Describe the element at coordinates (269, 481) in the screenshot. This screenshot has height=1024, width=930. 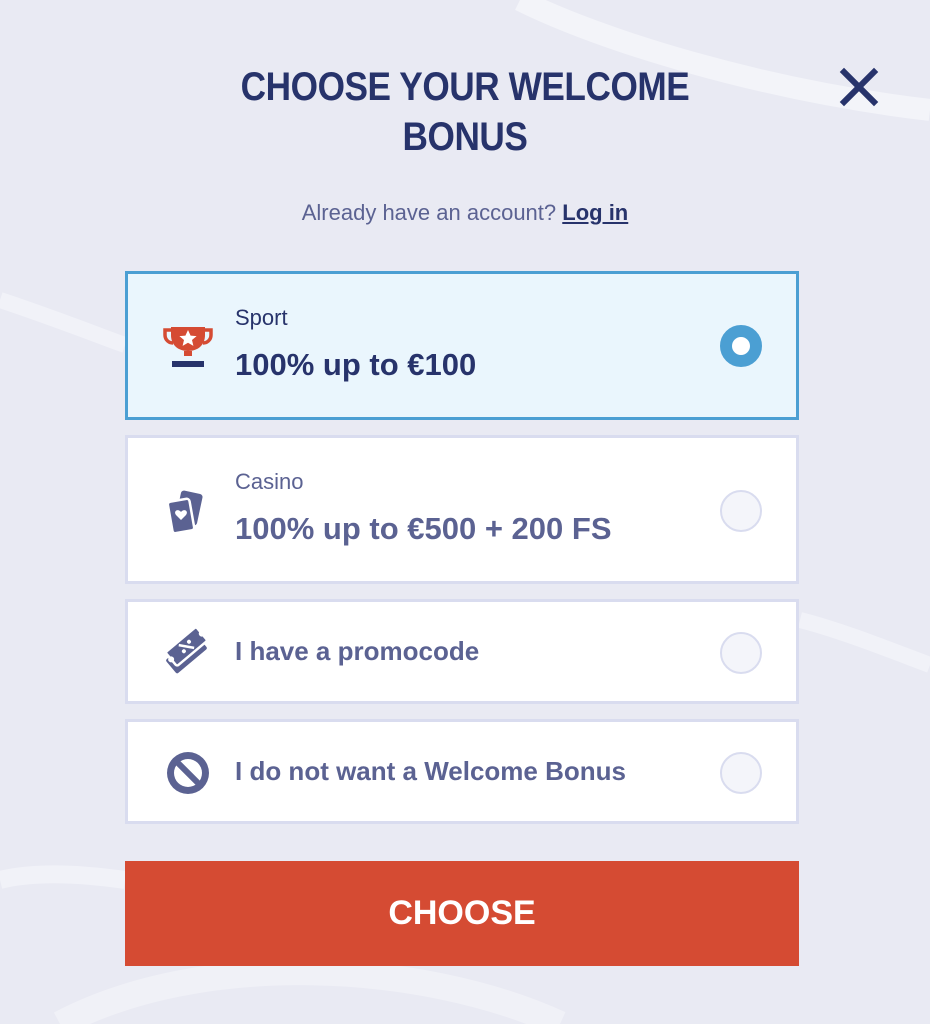
I see `option-category-casino: Casino` at that location.